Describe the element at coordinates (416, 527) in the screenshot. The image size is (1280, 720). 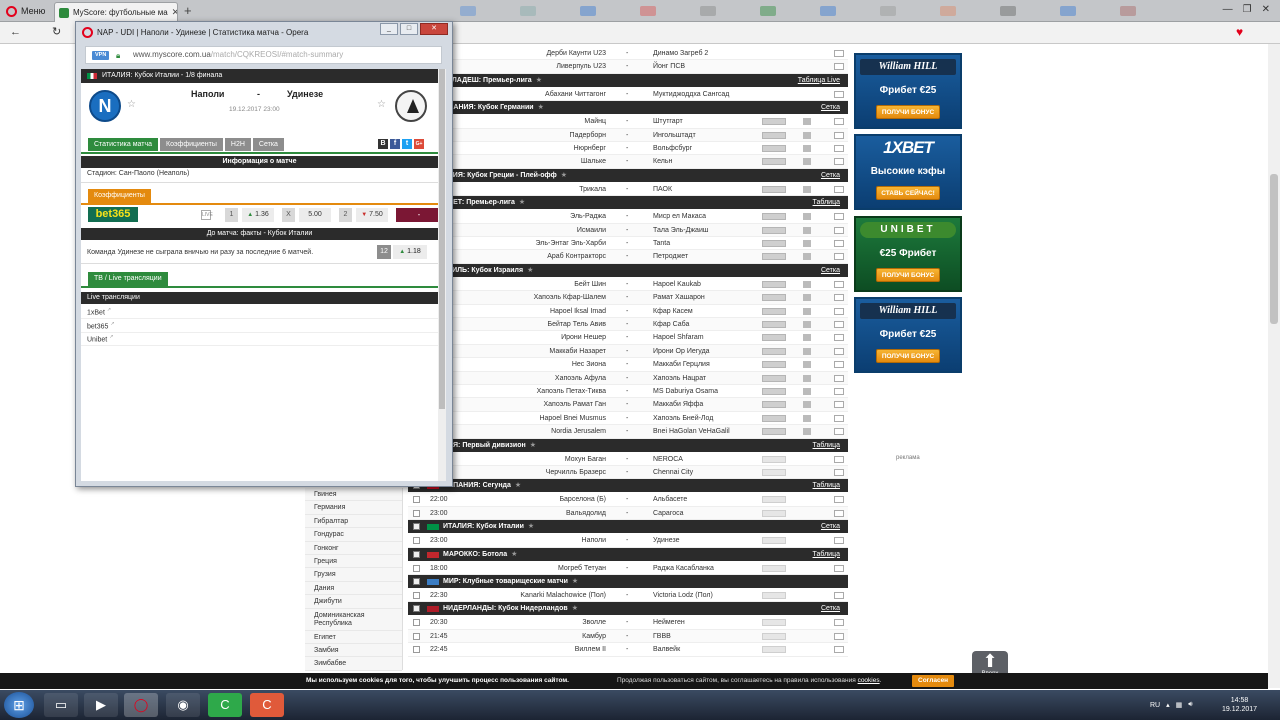
I see `league-checkbox` at that location.